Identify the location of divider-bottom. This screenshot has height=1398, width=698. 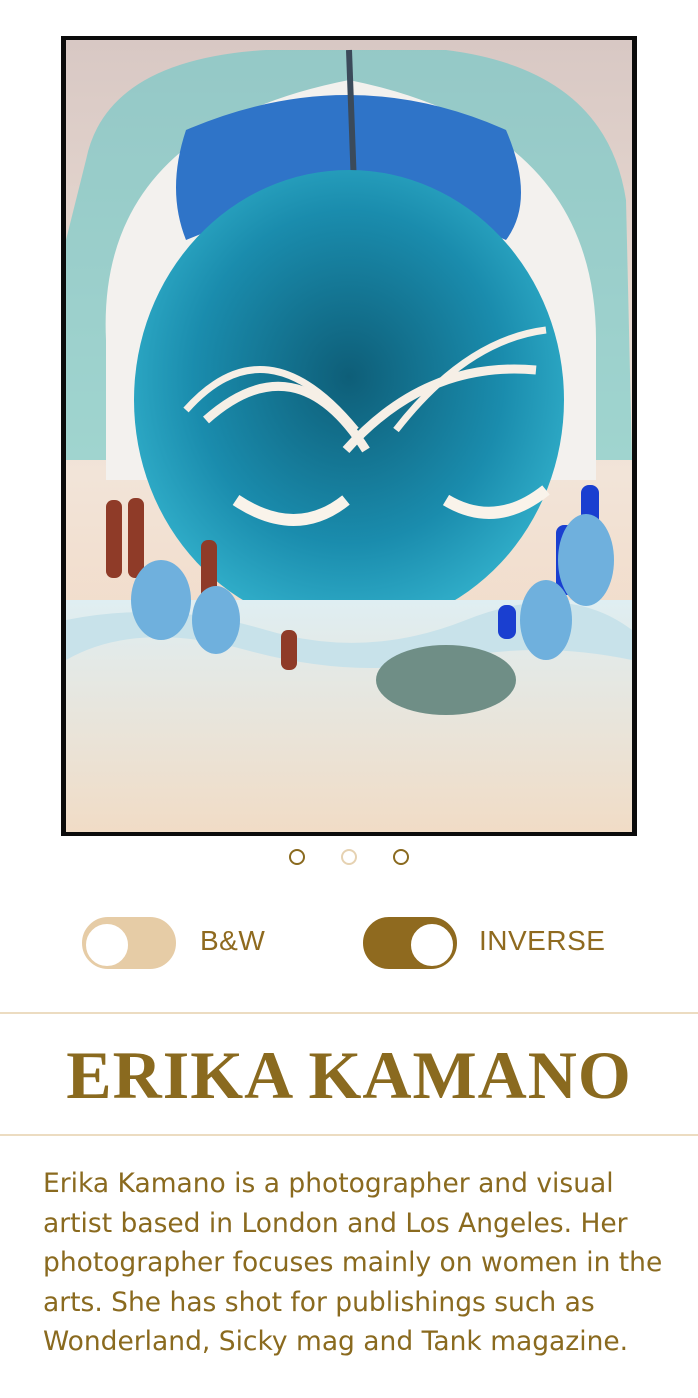
(349, 1135).